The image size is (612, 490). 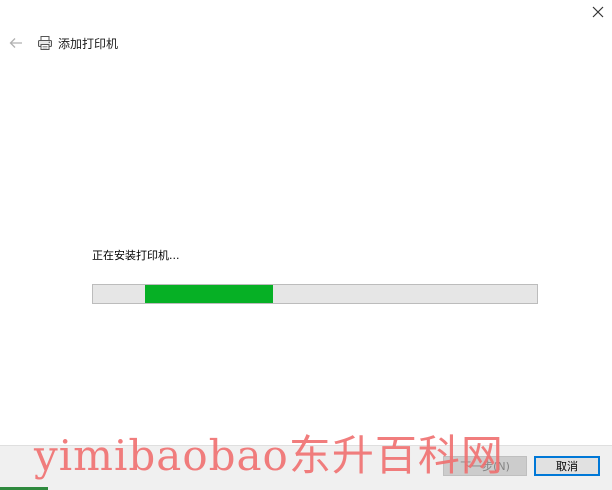 I want to click on close-icon, so click(x=598, y=12).